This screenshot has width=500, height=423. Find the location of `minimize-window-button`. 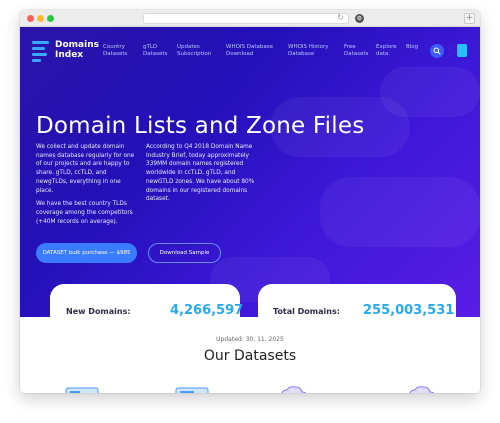

minimize-window-button is located at coordinates (40, 18).